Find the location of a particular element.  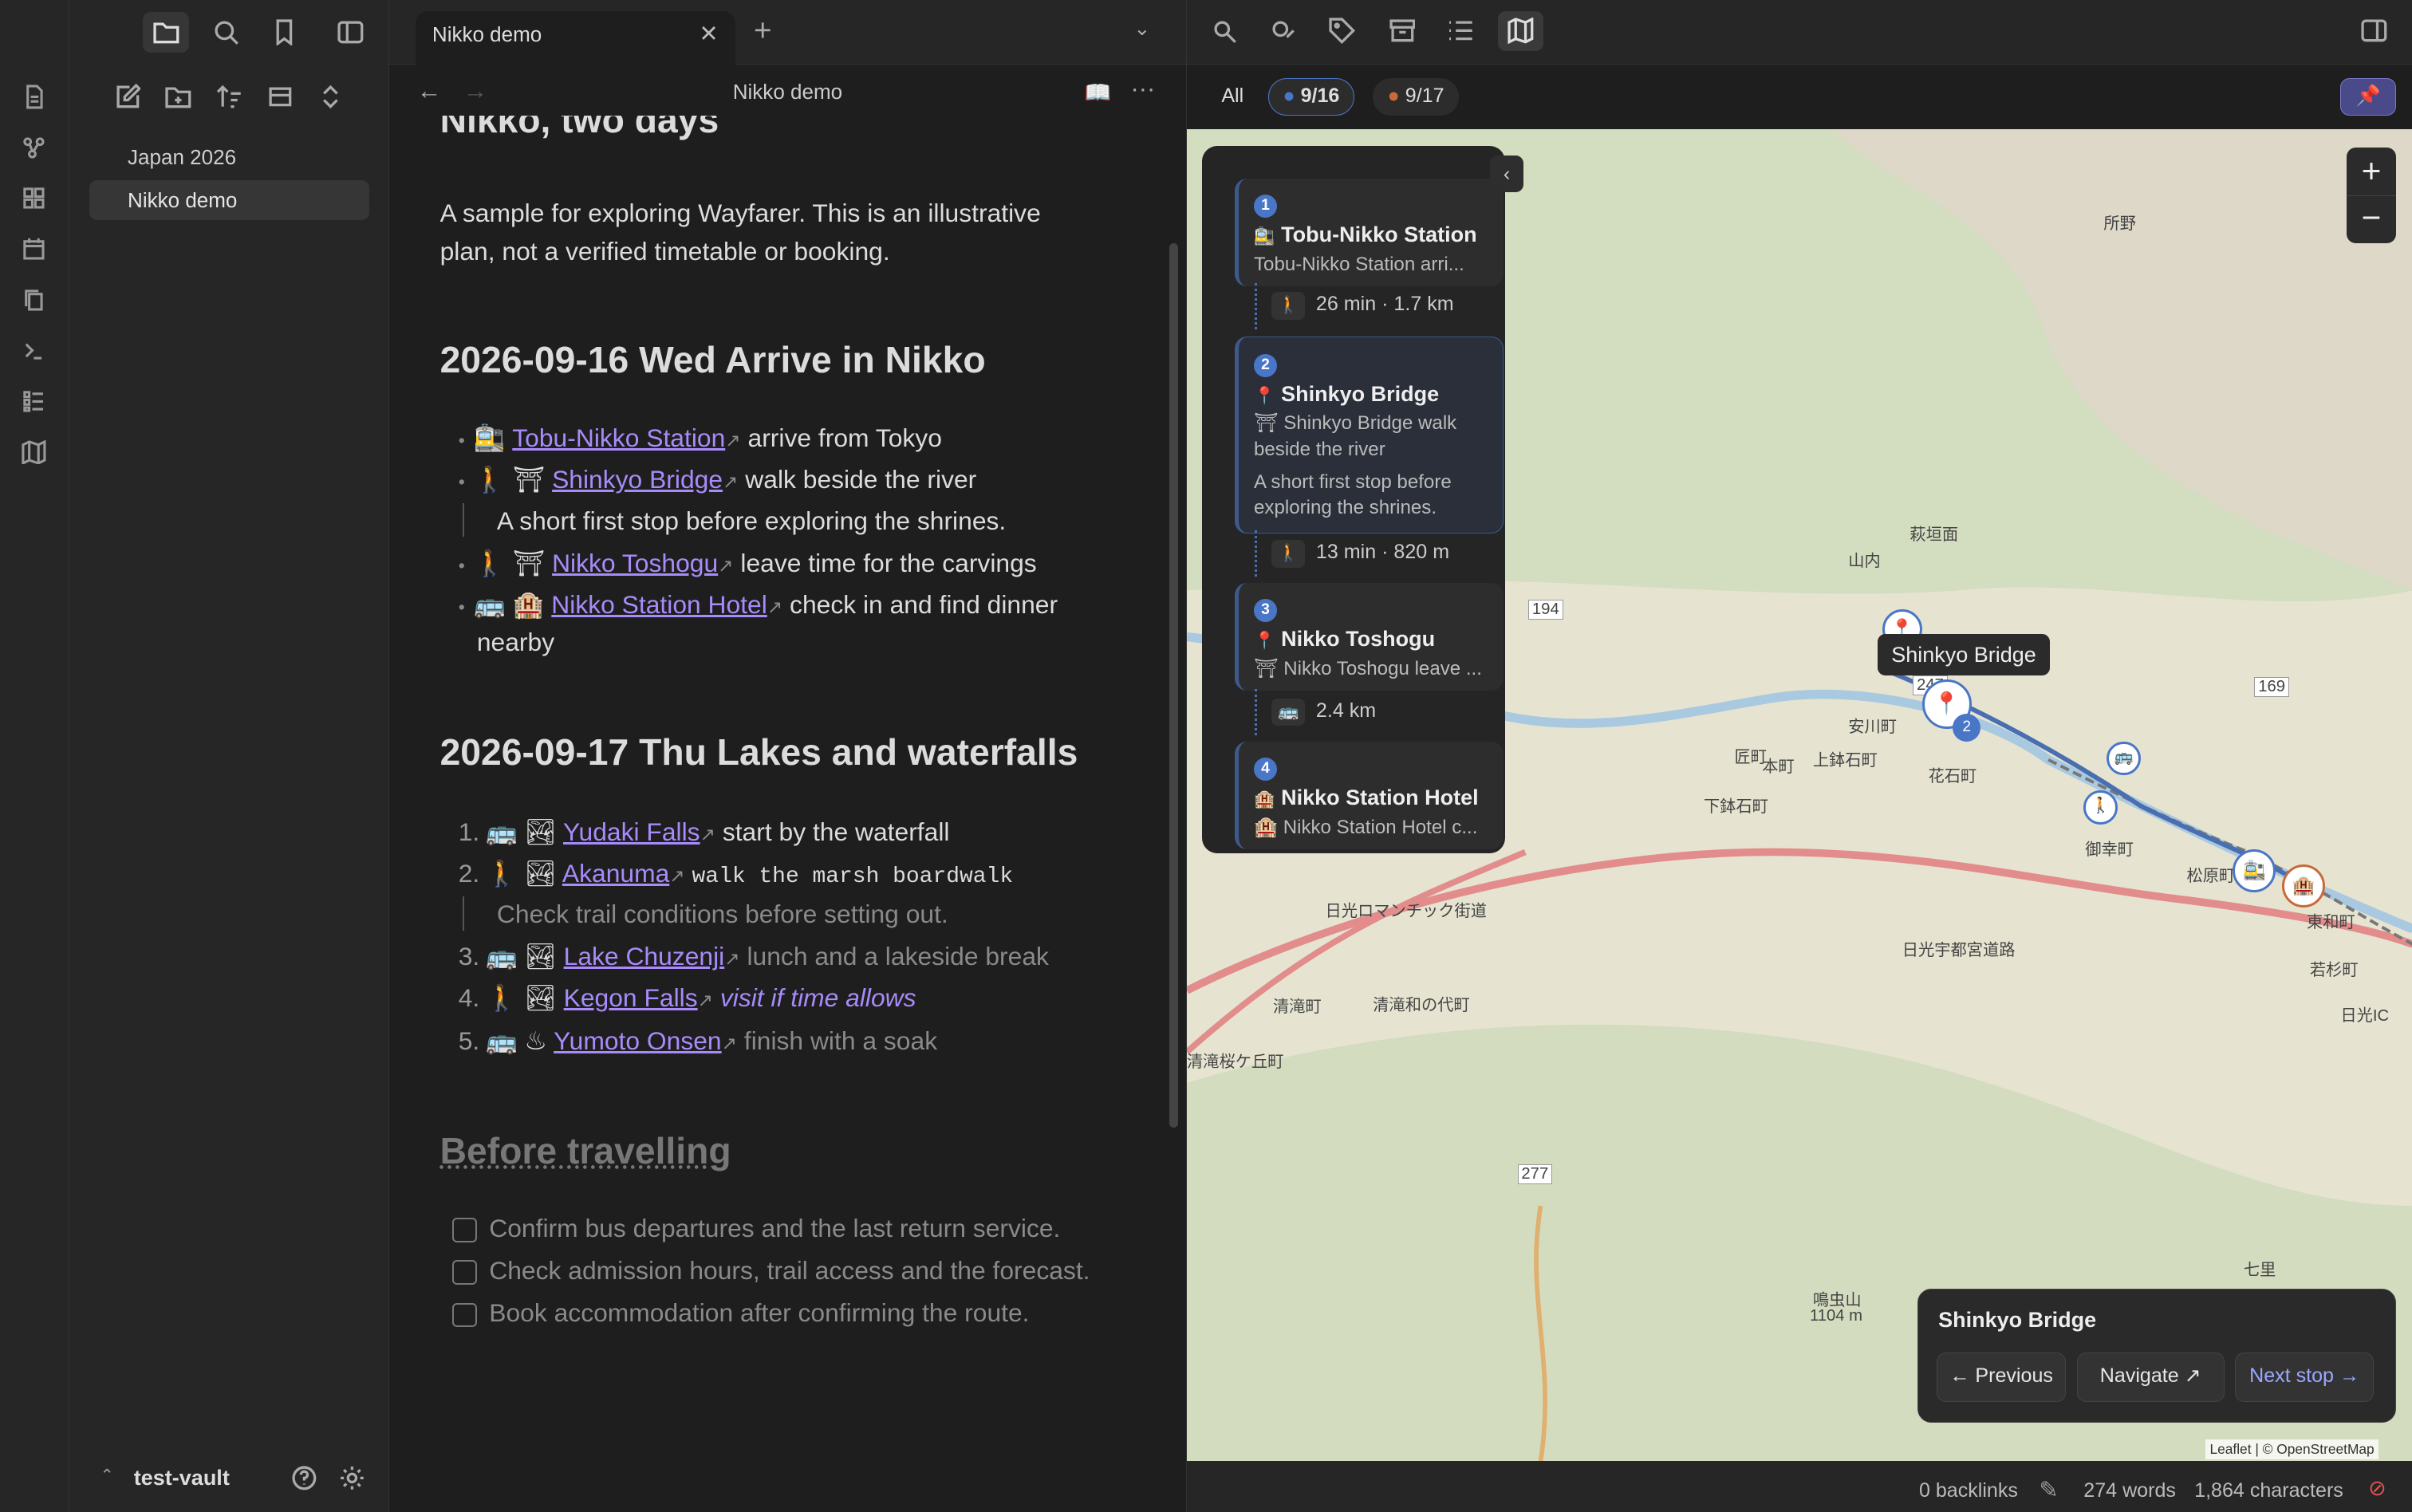

pin-toggle-icon: 📌 is located at coordinates (2368, 97).